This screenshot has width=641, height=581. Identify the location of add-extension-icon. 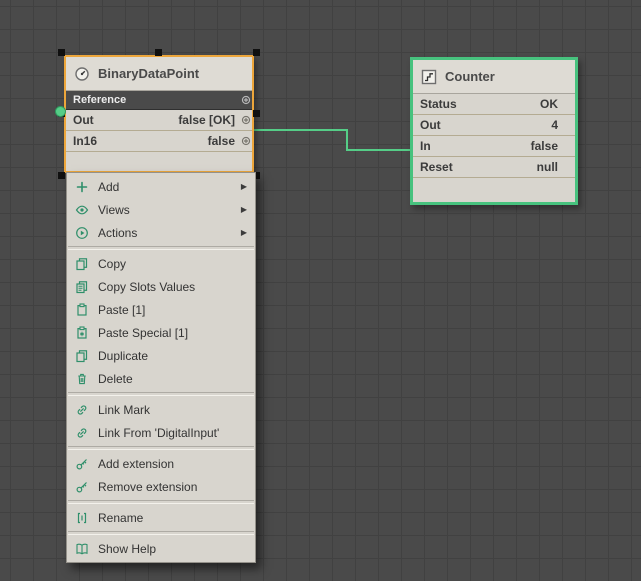
(82, 464).